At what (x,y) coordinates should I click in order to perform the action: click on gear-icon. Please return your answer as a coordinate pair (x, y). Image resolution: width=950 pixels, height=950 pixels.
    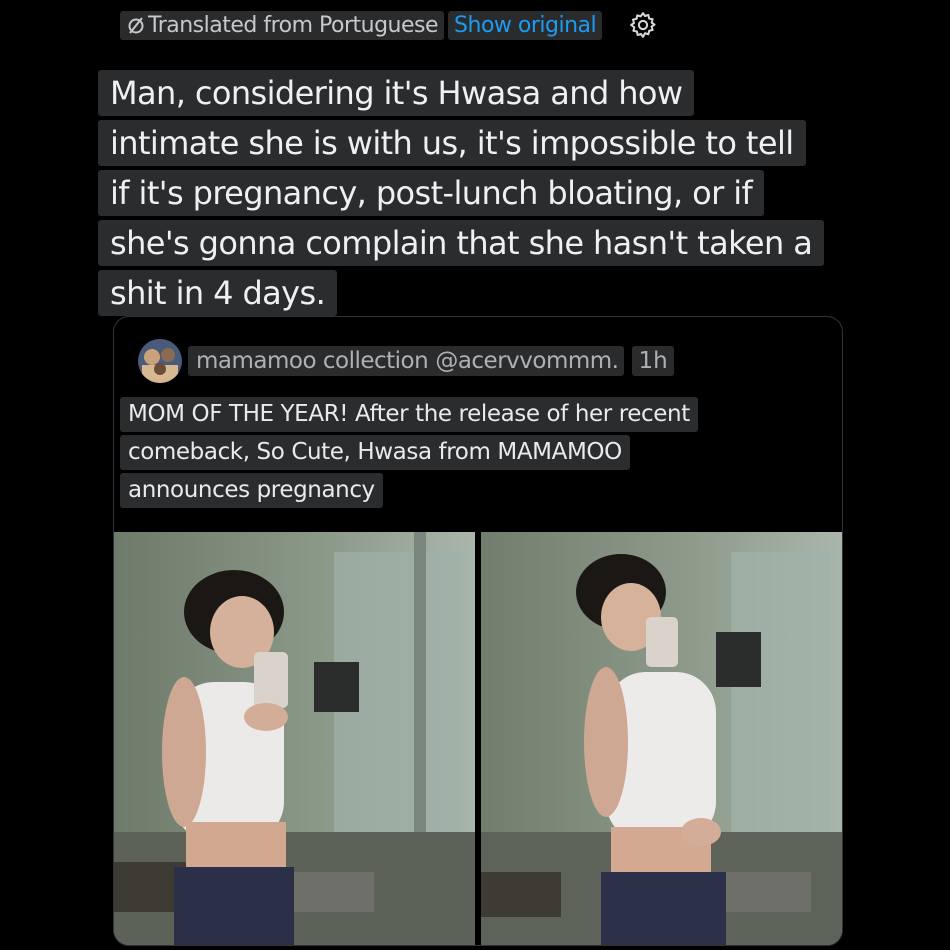
    Looking at the image, I should click on (643, 25).